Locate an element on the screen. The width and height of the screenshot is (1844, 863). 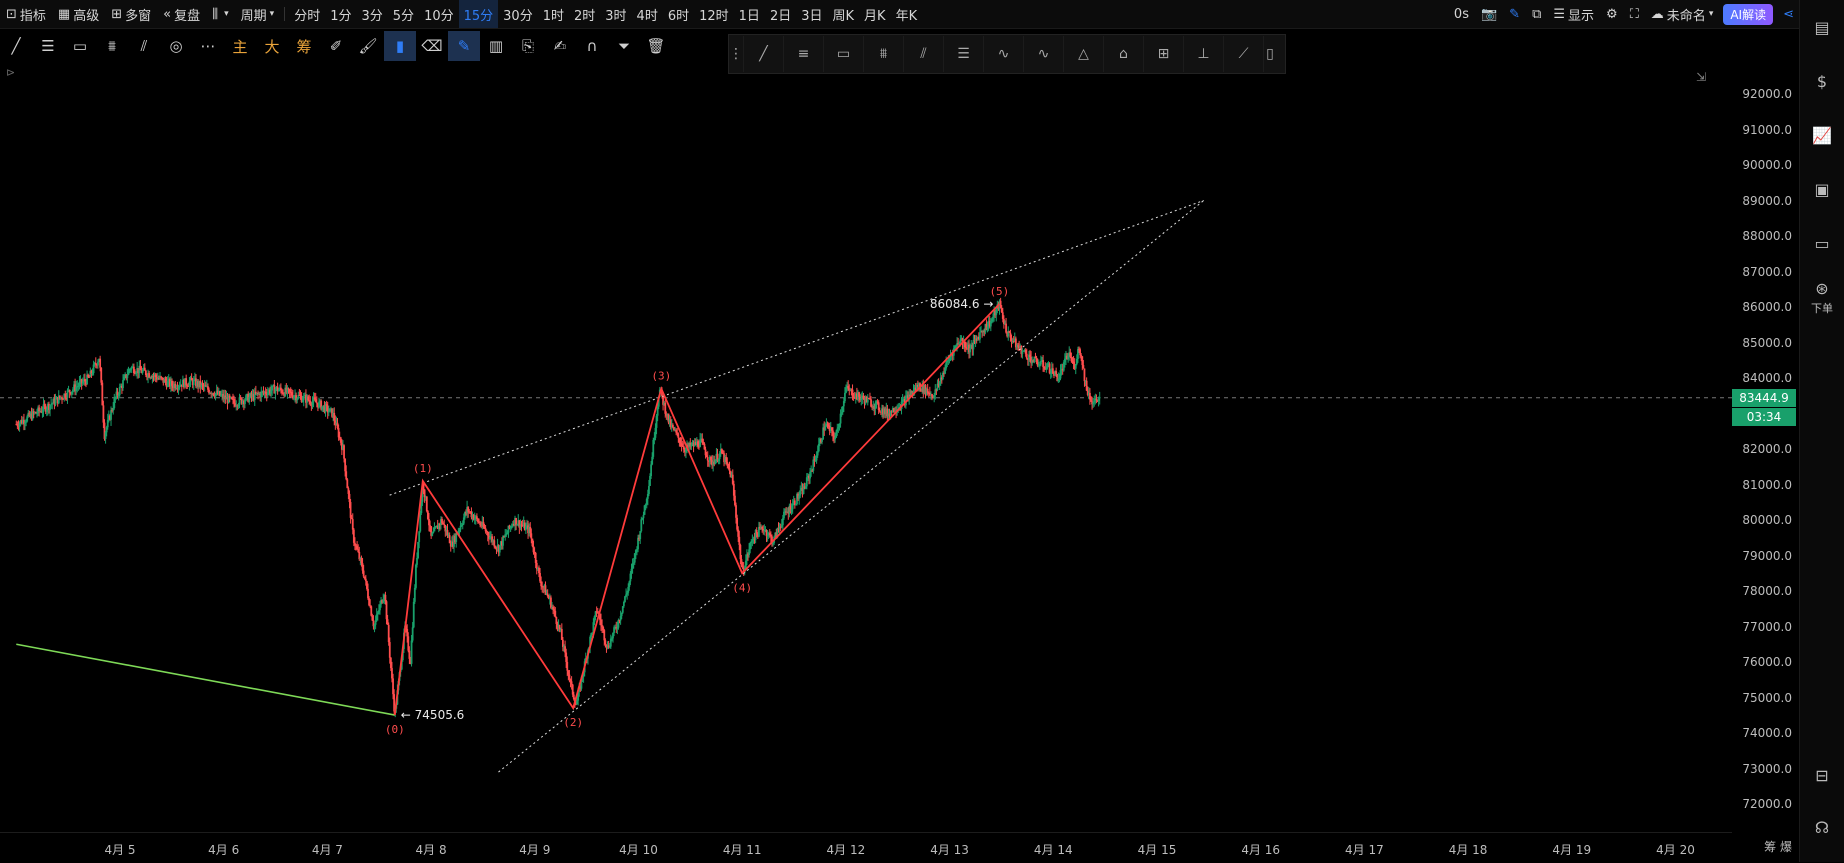
sidebar-headset-icon: ☊ is located at coordinates (1822, 827).